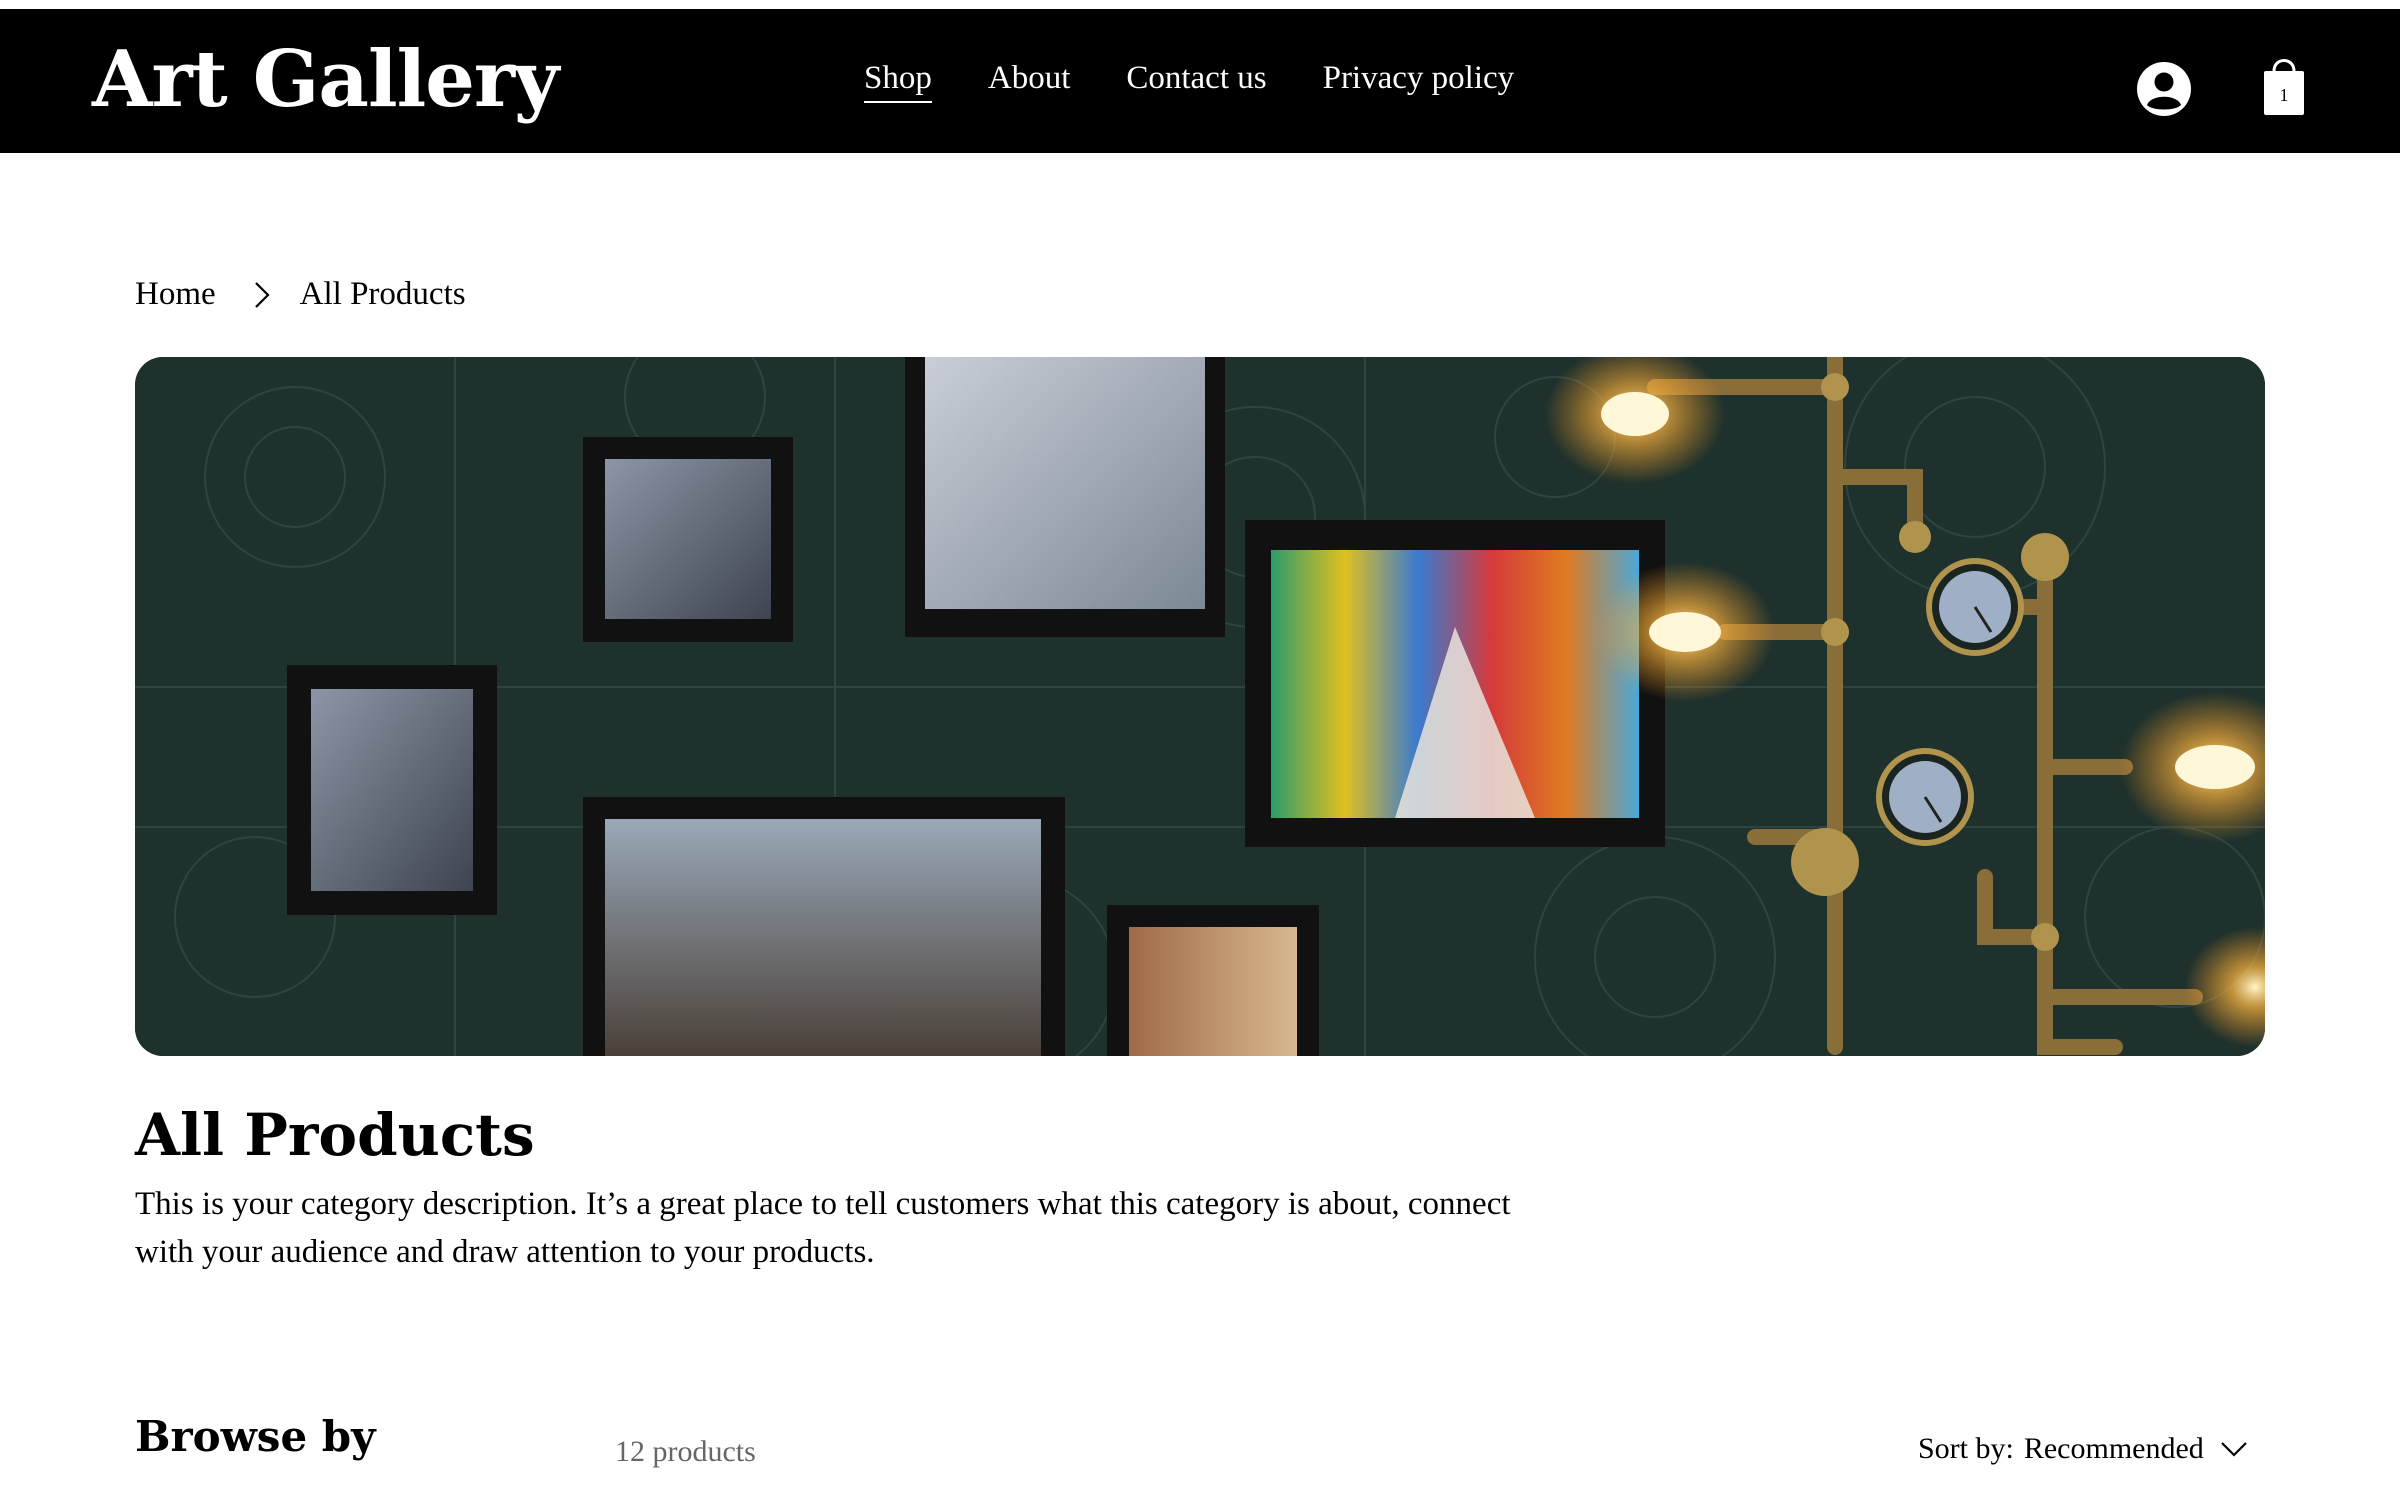 Image resolution: width=2400 pixels, height=1496 pixels. Describe the element at coordinates (1196, 81) in the screenshot. I see `nav-contact: Contact us` at that location.